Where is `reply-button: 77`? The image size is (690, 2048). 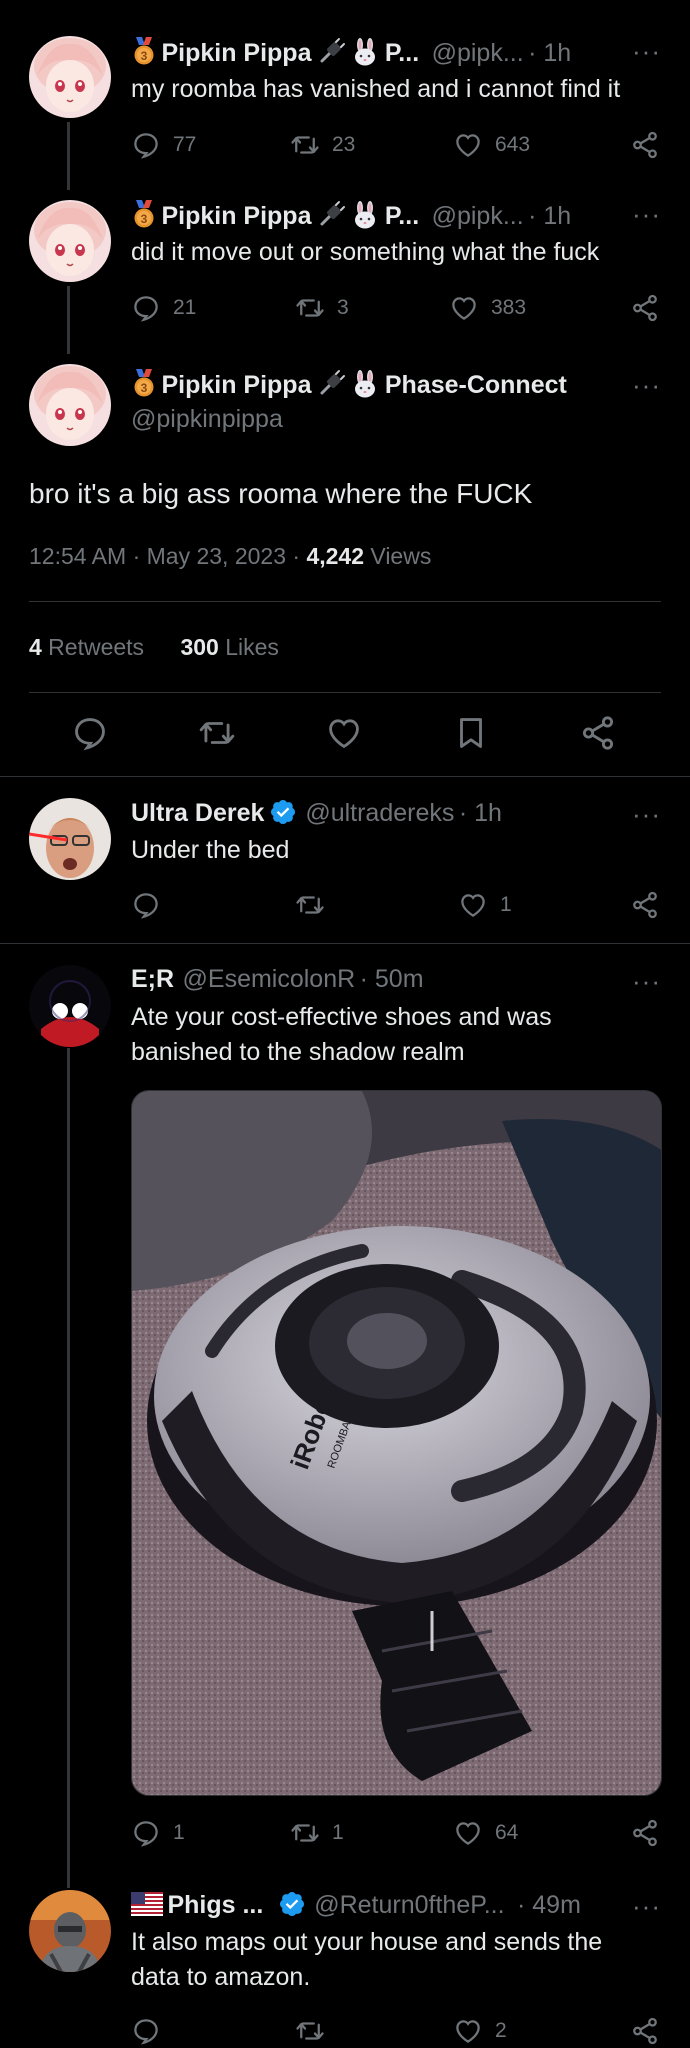
reply-button: 77 is located at coordinates (163, 145).